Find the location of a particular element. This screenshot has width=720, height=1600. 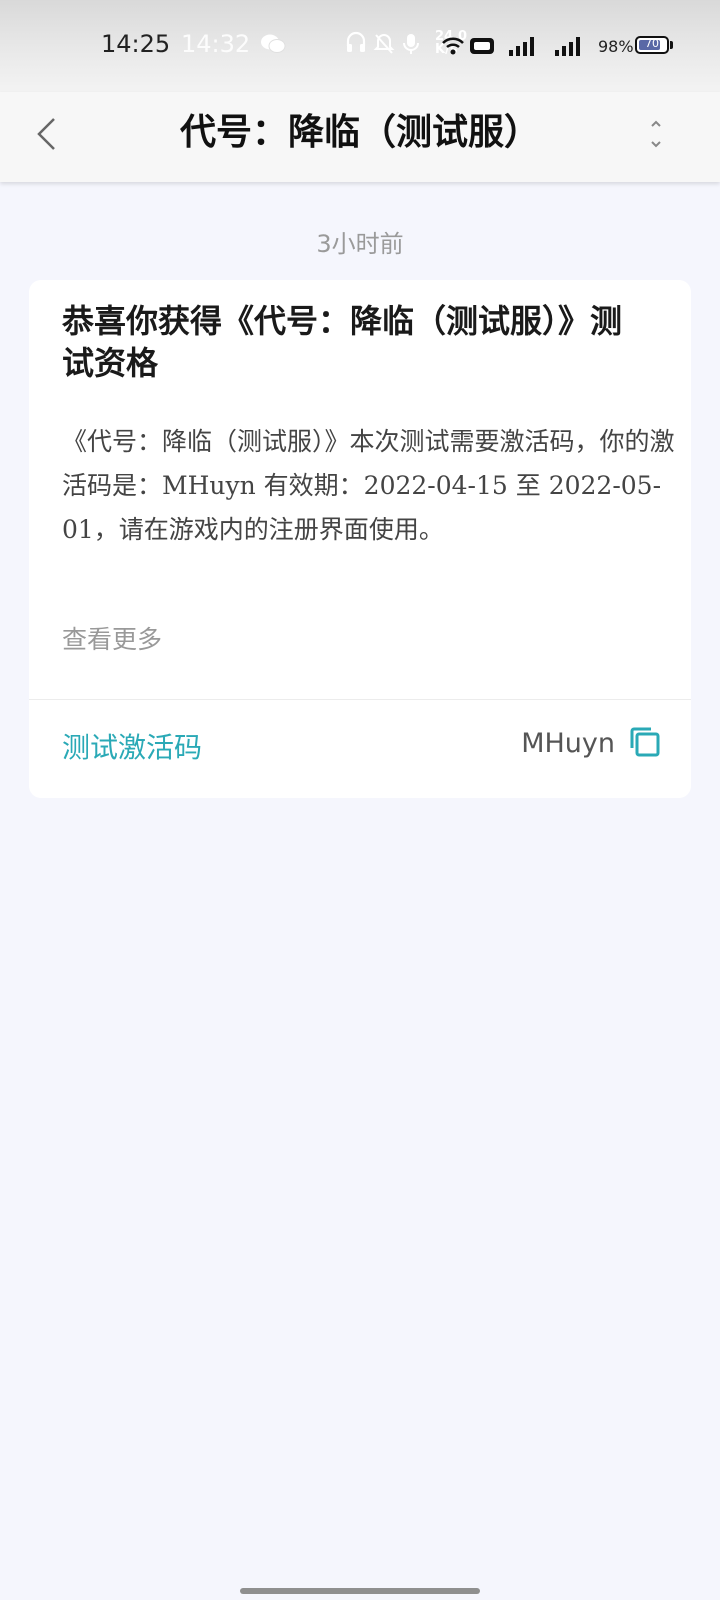

divider is located at coordinates (360, 699).